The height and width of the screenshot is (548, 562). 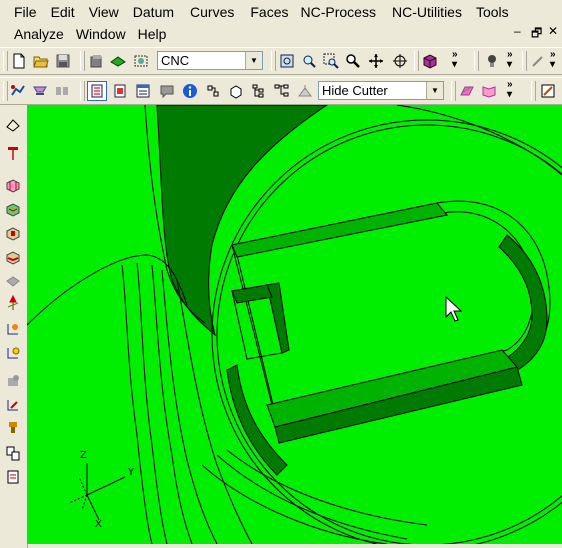 What do you see at coordinates (216, 12) in the screenshot?
I see `menu-curves: Curves` at bounding box center [216, 12].